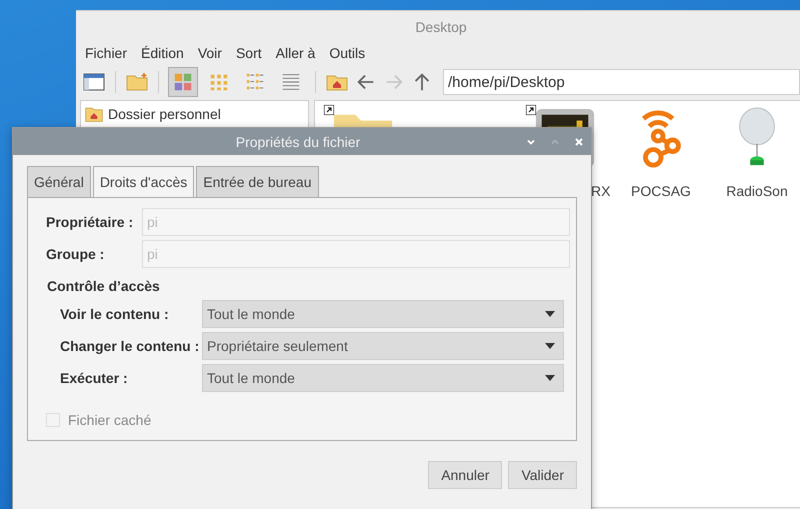 The height and width of the screenshot is (509, 800). I want to click on checkbox-label: Fichier caché, so click(110, 420).